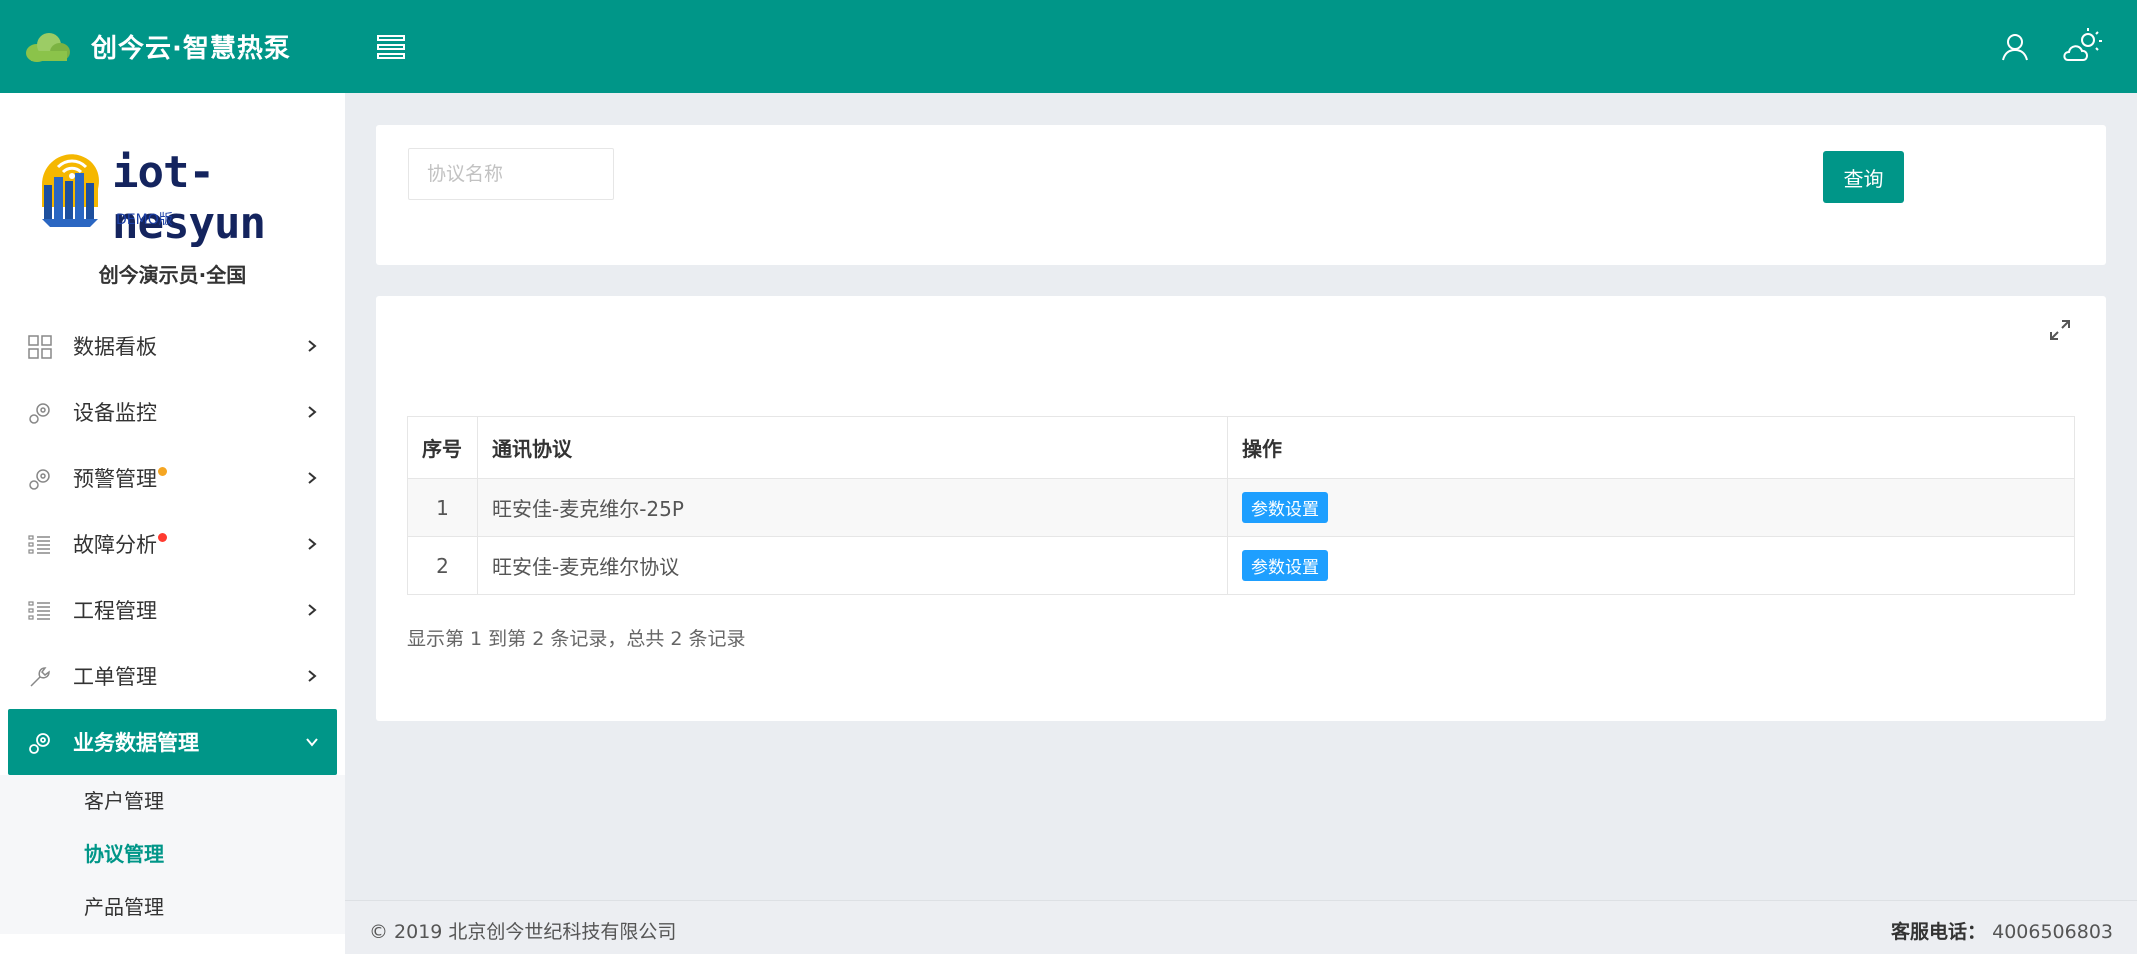 This screenshot has height=954, width=2137. I want to click on app-title: 创今云·智慧热泵, so click(191, 49).